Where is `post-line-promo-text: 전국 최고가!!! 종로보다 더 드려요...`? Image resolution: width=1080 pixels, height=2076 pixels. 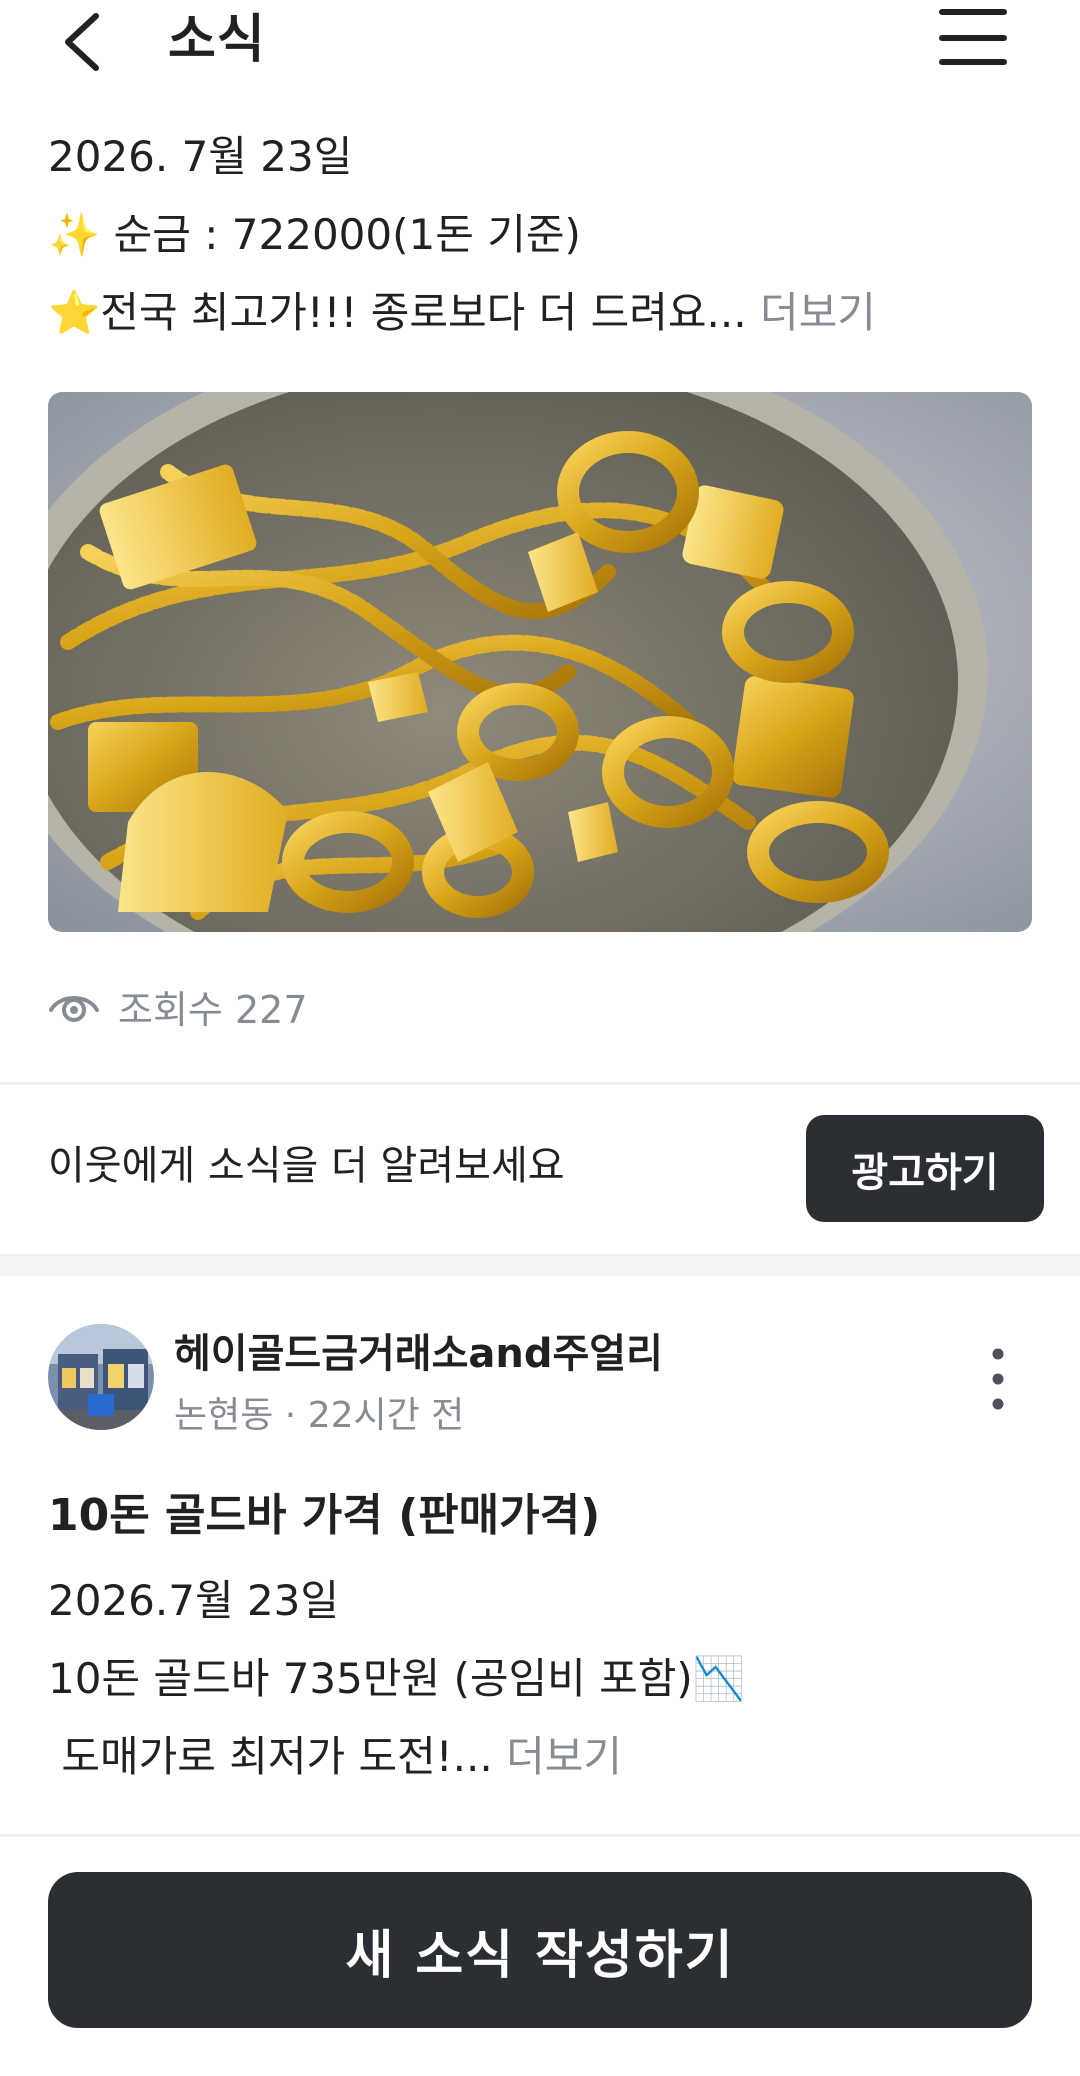 post-line-promo-text: 전국 최고가!!! 종로보다 더 드려요... is located at coordinates (423, 312).